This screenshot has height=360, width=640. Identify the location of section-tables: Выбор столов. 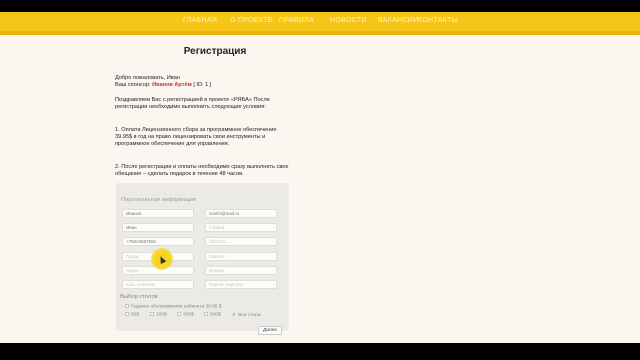
(139, 297).